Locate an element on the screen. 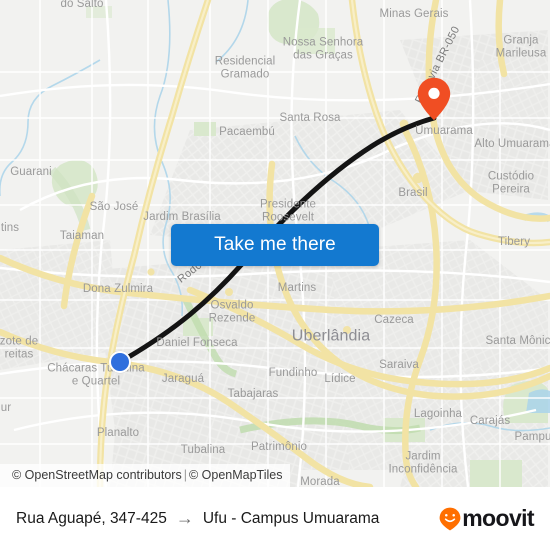 The image size is (550, 550). attribution-openmaptiles: © OpenMapTiles is located at coordinates (236, 475).